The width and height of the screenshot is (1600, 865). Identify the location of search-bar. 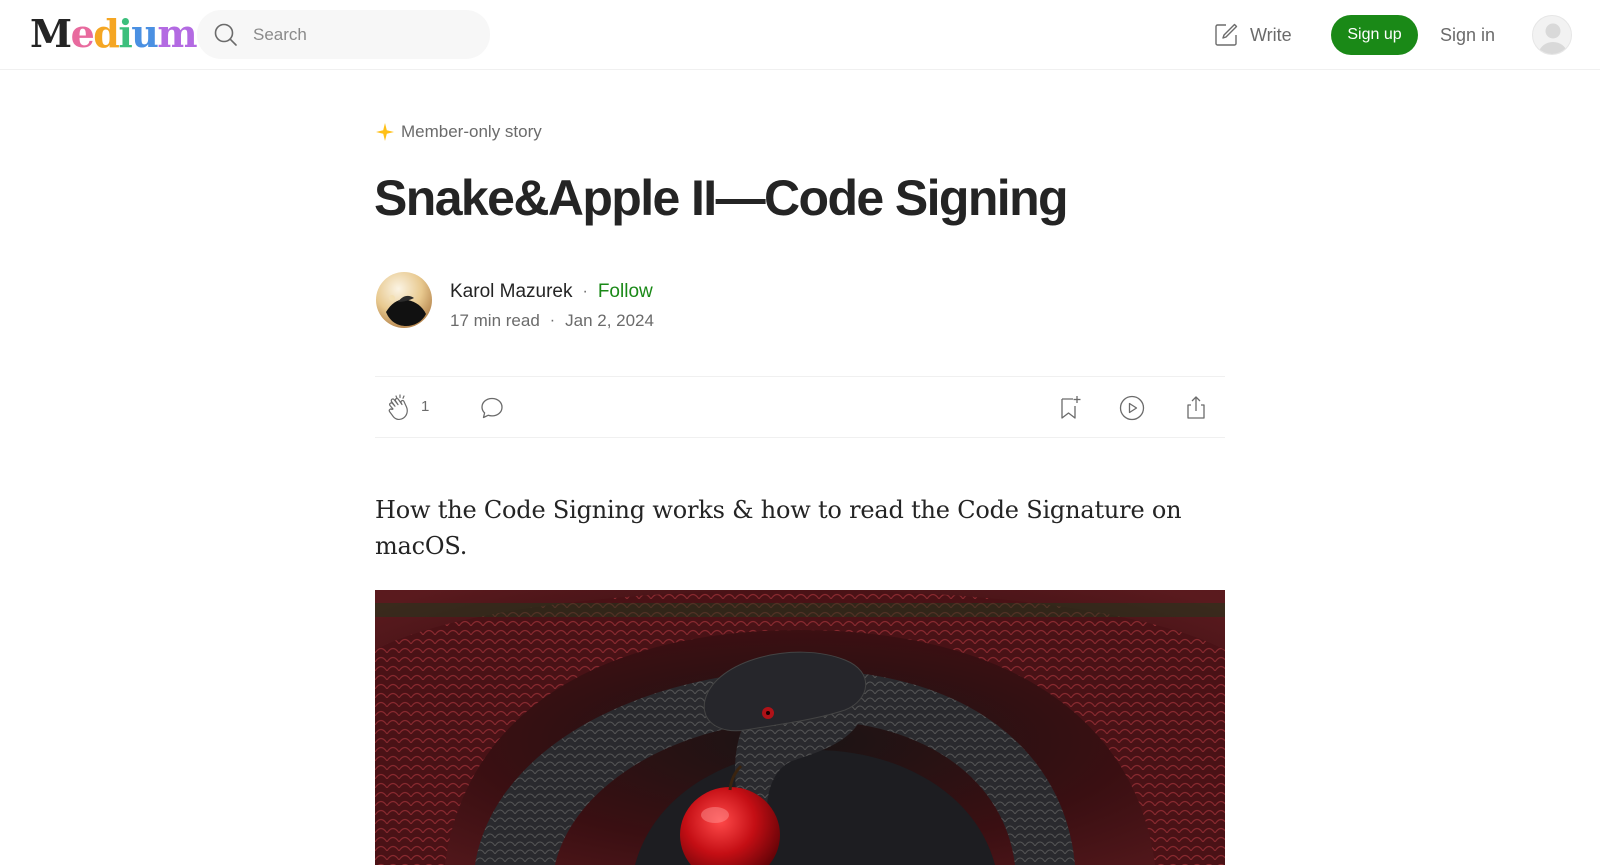
(343, 34).